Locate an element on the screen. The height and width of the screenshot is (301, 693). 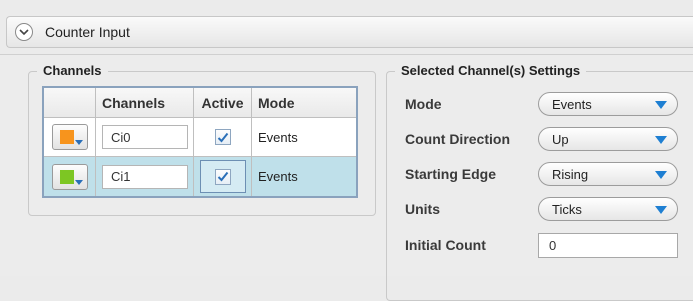
col-mode: Mode is located at coordinates (304, 102).